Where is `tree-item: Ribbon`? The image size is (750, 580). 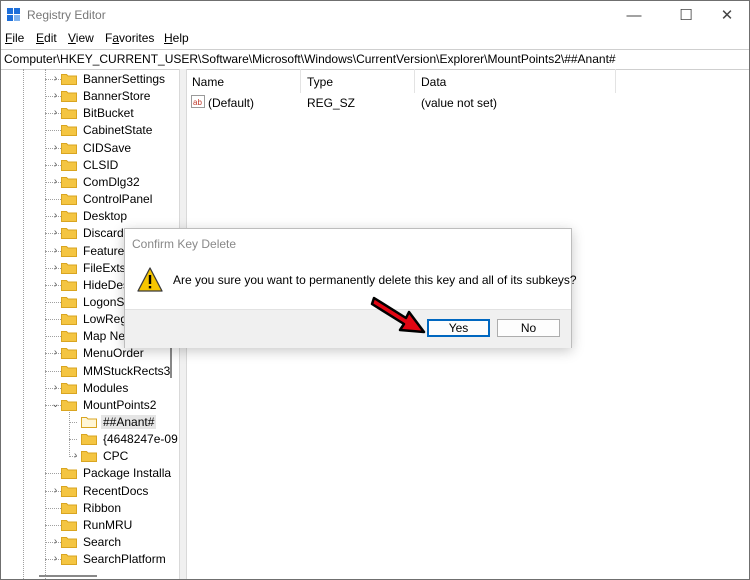 tree-item: Ribbon is located at coordinates (90, 508).